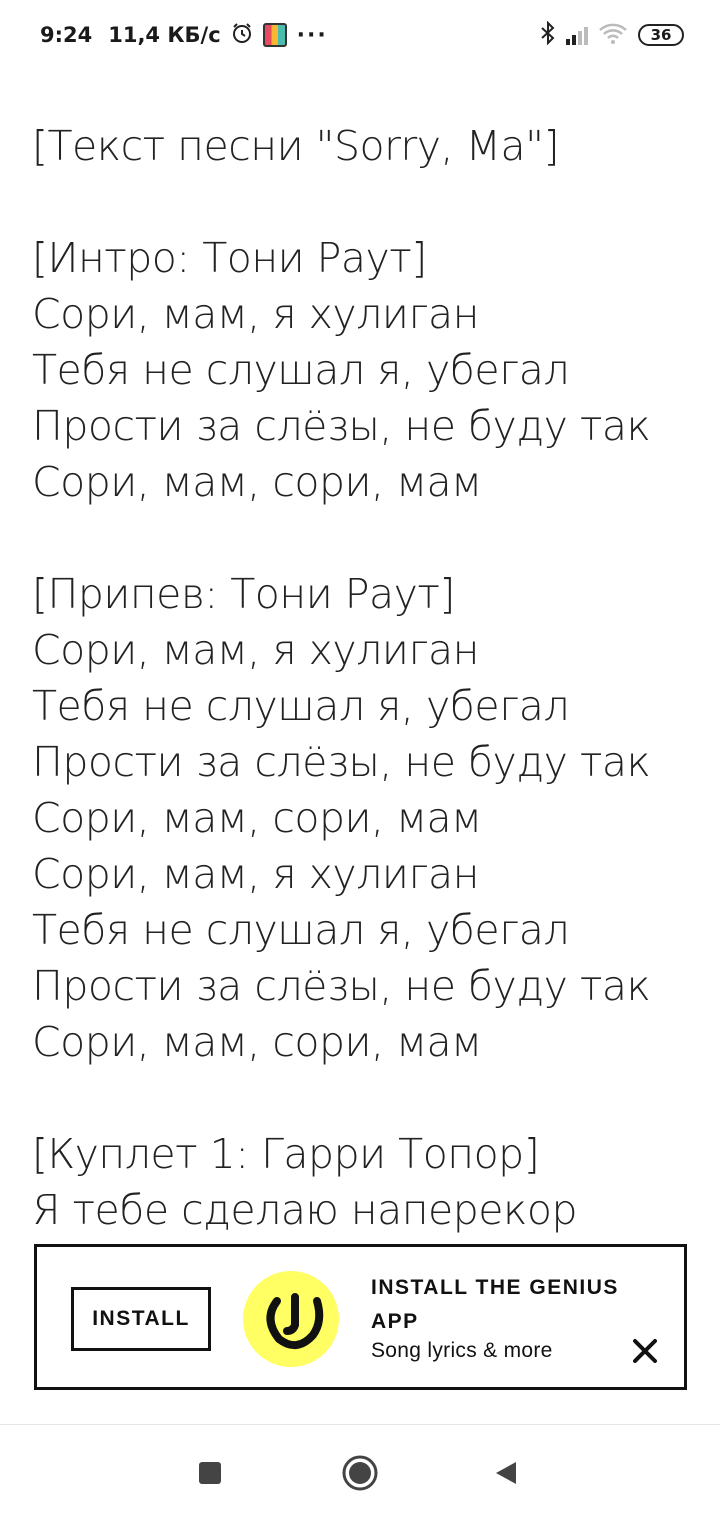  I want to click on status-left: 9:24 11,4 КБ/с ···, so click(184, 35).